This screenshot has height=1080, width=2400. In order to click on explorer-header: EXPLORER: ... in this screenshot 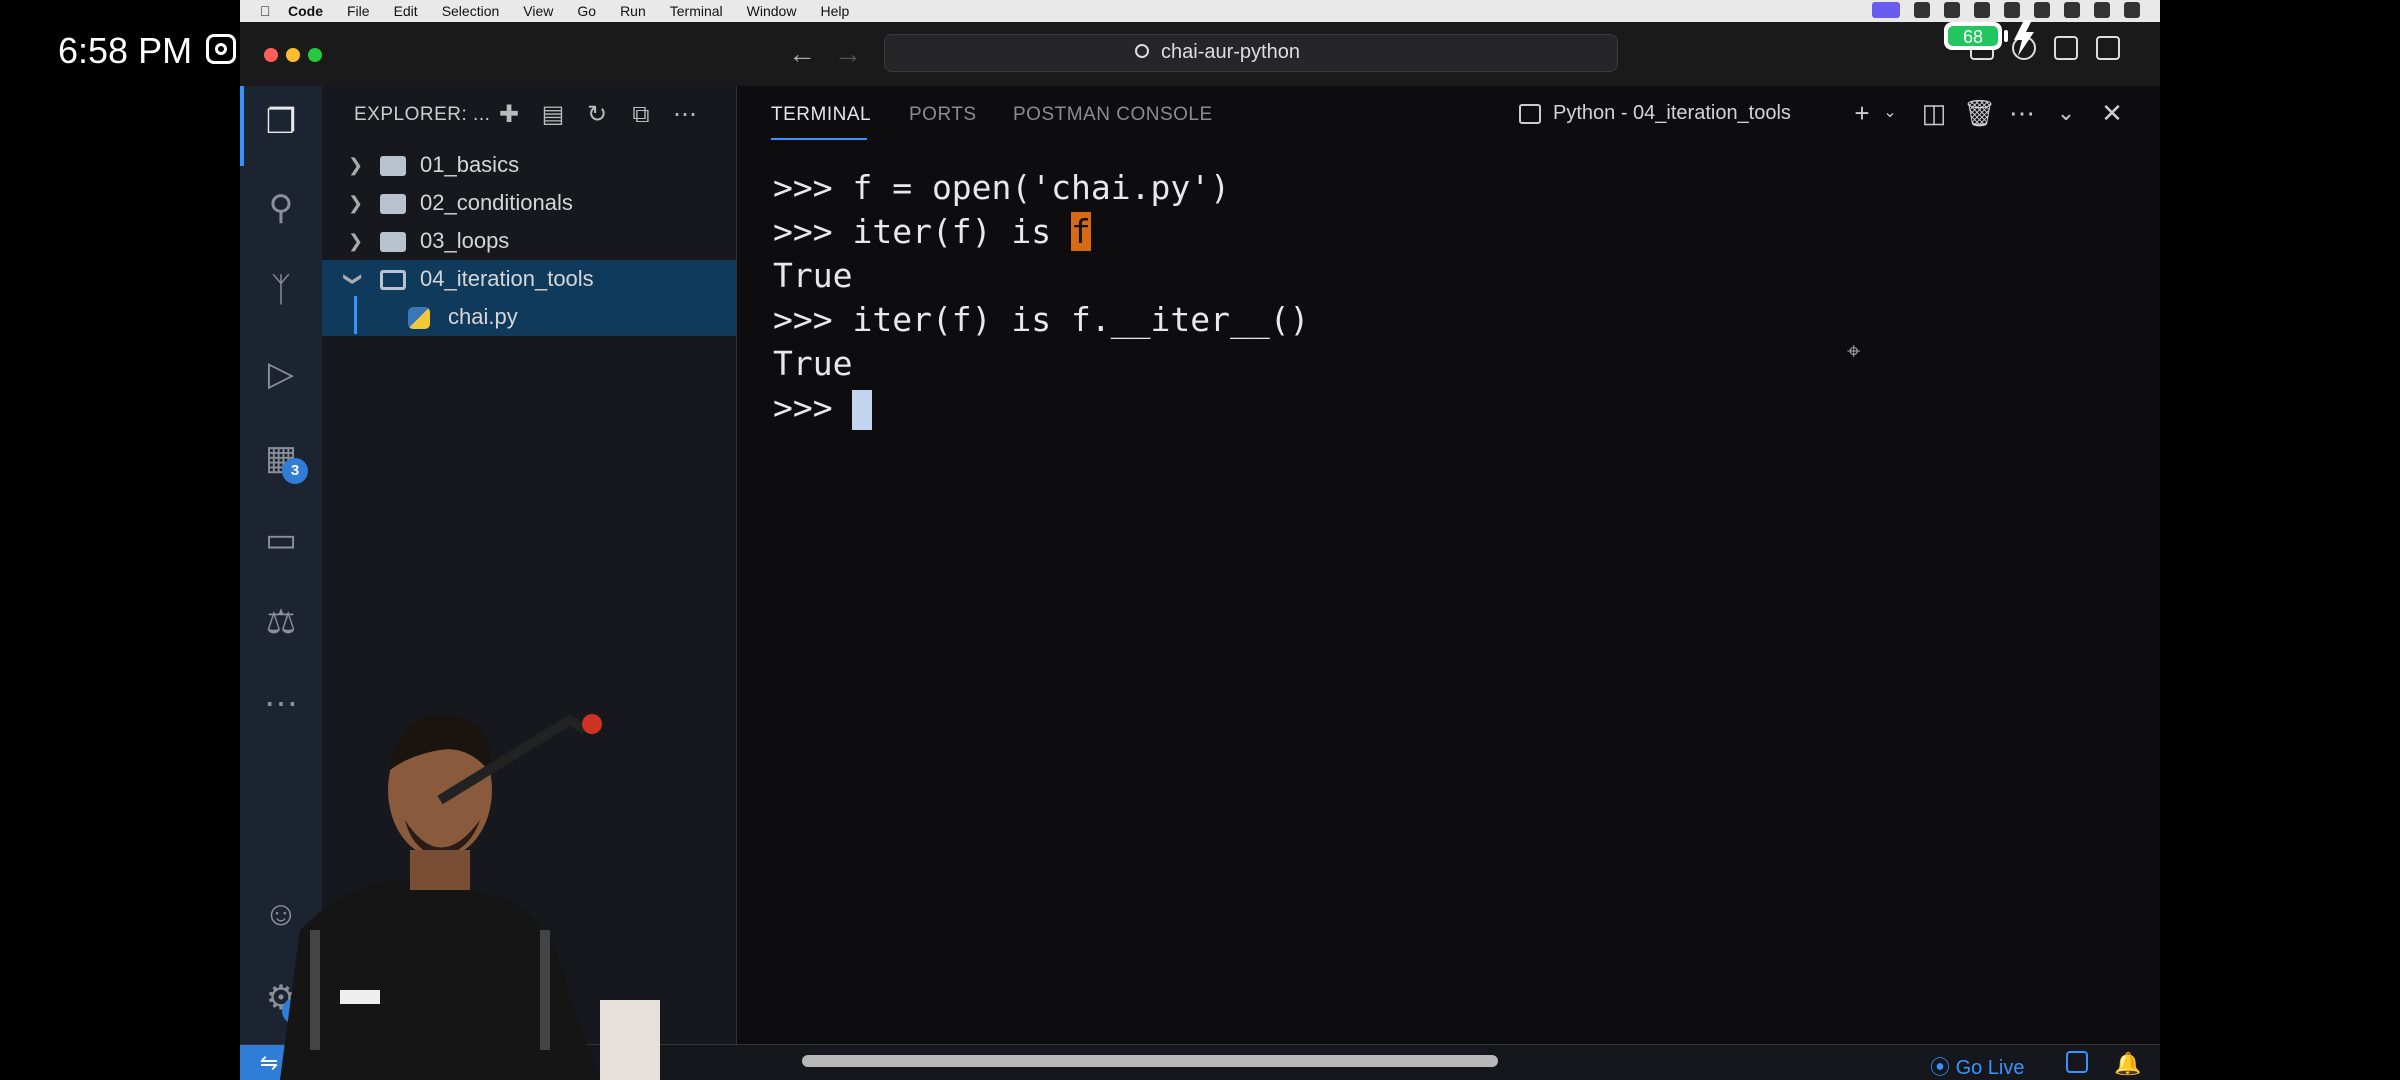, I will do `click(422, 114)`.